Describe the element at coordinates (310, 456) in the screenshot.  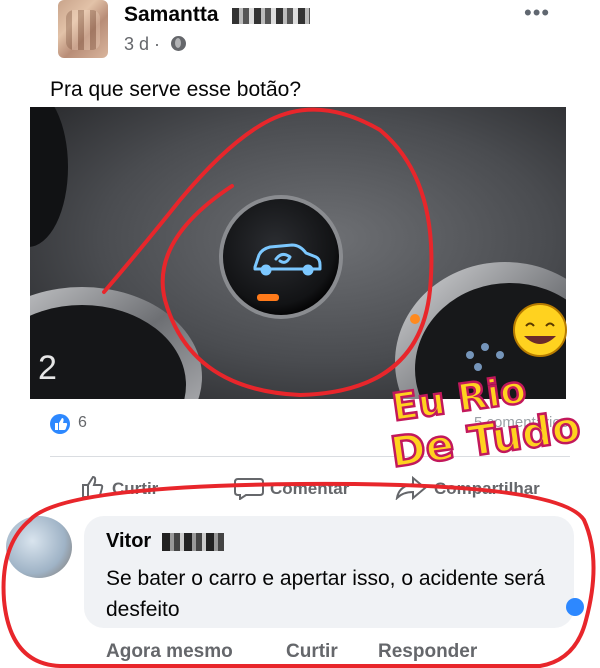
I see `divider` at that location.